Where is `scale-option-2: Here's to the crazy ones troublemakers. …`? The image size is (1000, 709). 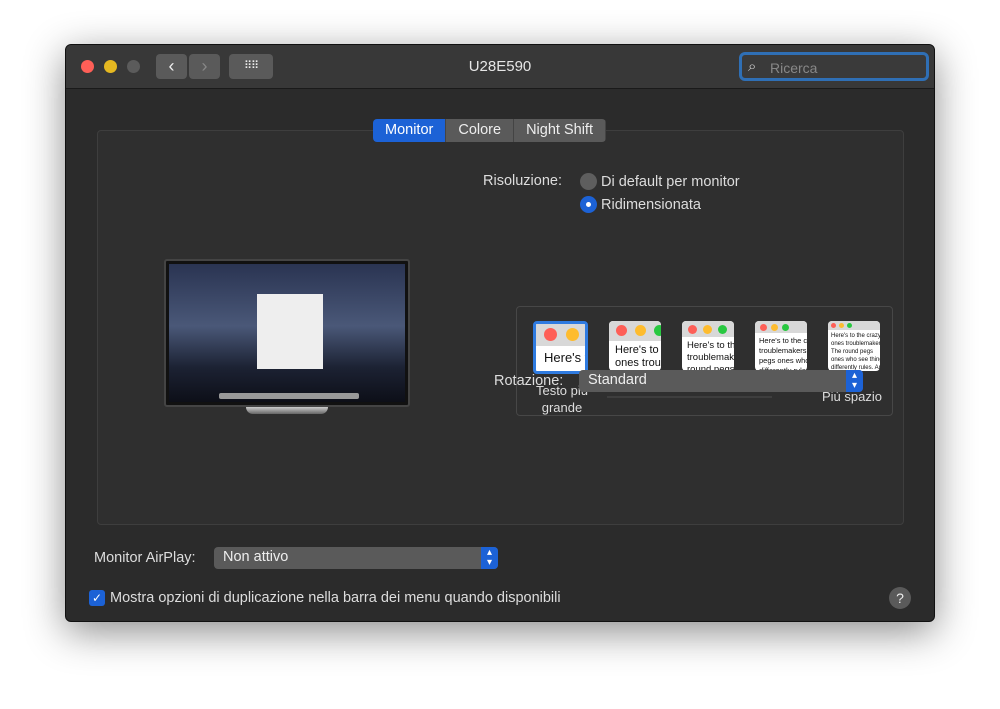 scale-option-2: Here's to the crazy ones troublemakers. … is located at coordinates (635, 346).